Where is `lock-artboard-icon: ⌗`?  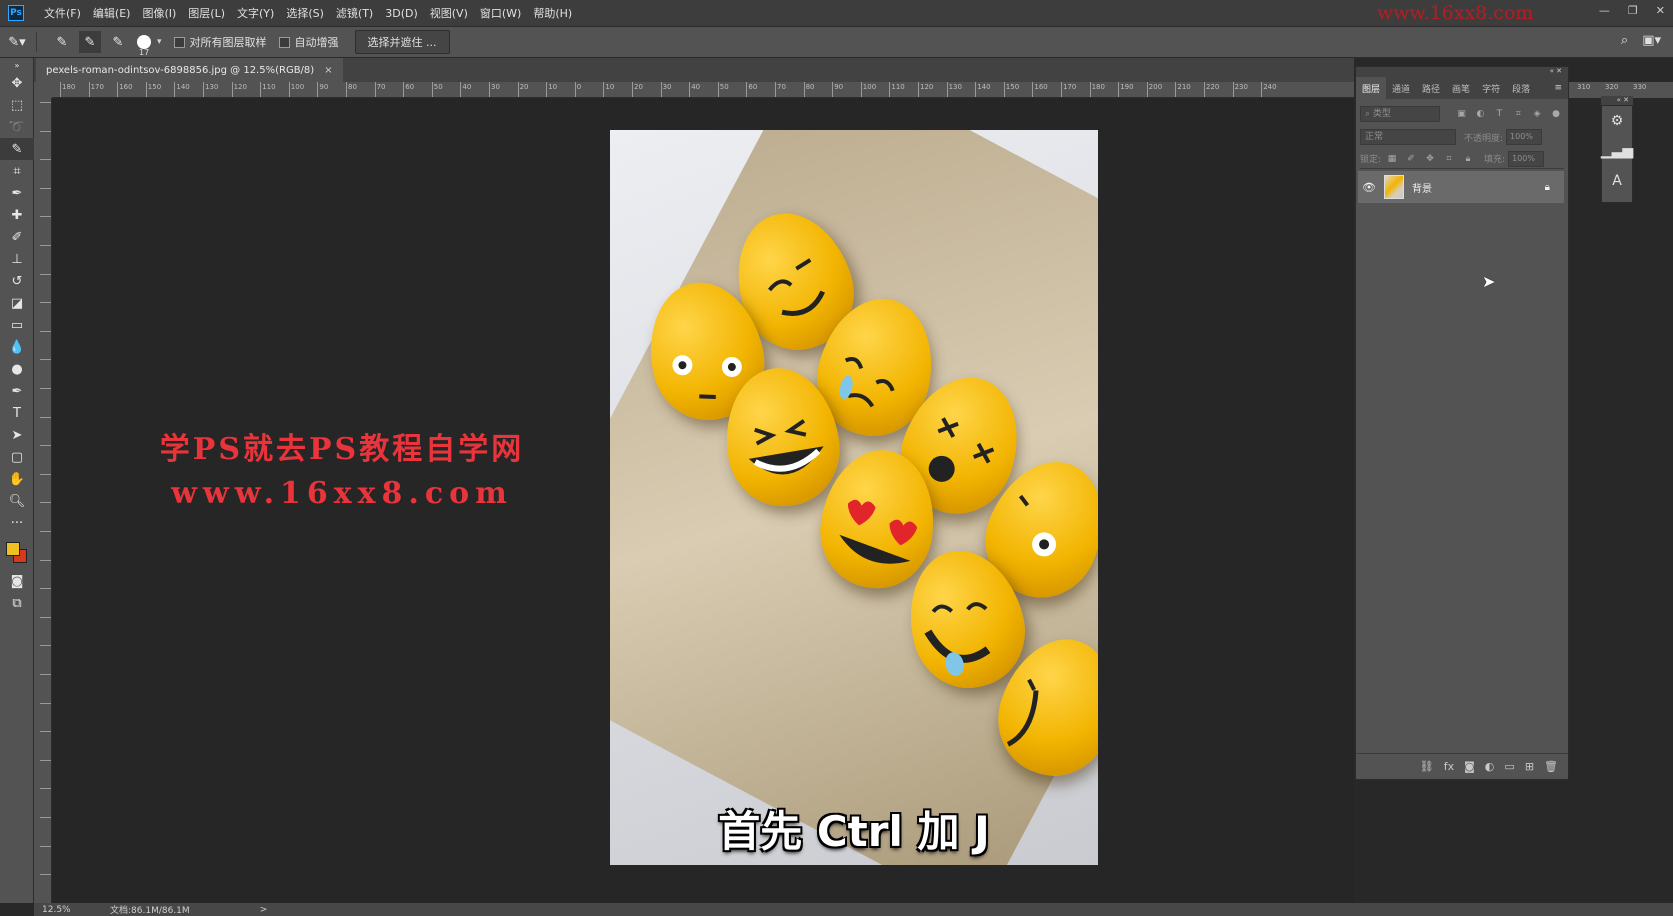 lock-artboard-icon: ⌗ is located at coordinates (1449, 159).